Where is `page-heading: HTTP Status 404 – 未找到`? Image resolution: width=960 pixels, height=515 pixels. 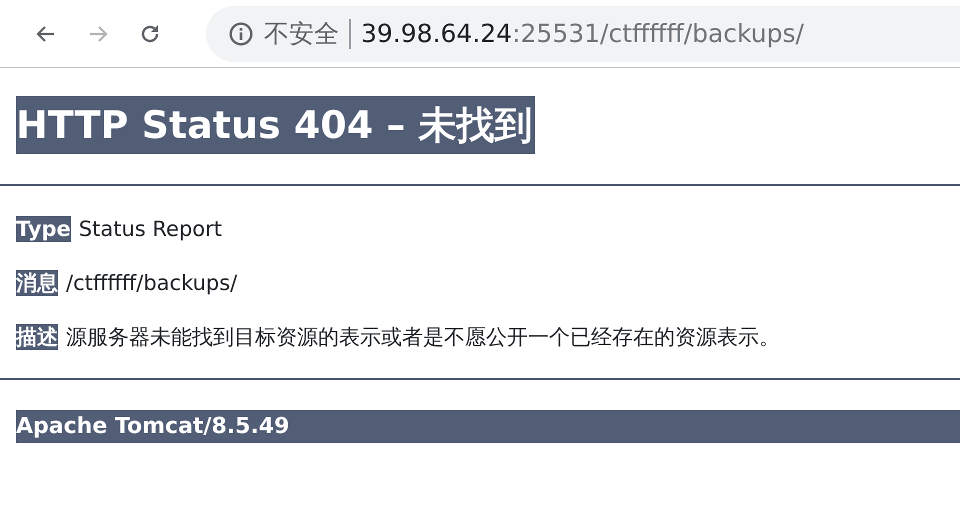
page-heading: HTTP Status 404 – 未找到 is located at coordinates (275, 125).